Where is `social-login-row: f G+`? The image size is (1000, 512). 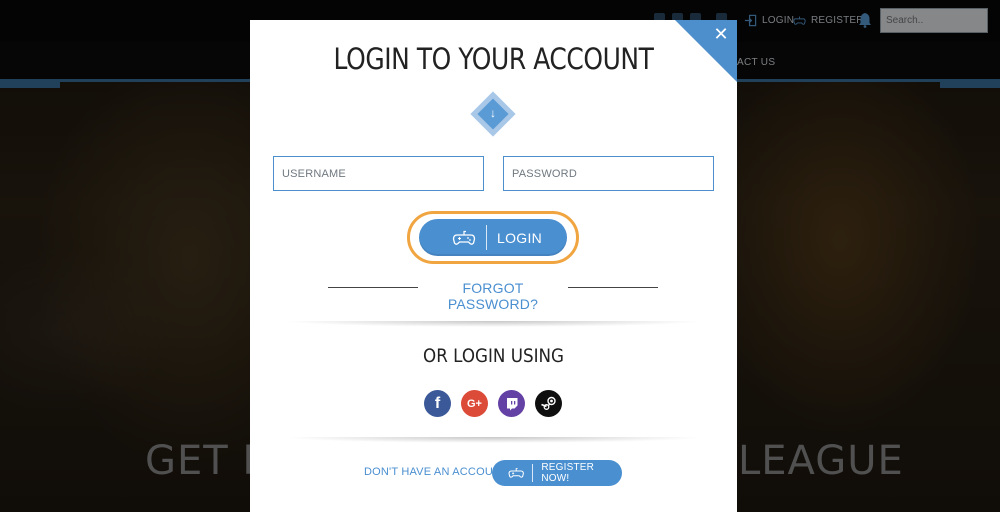
social-login-row: f G+ is located at coordinates (494, 403).